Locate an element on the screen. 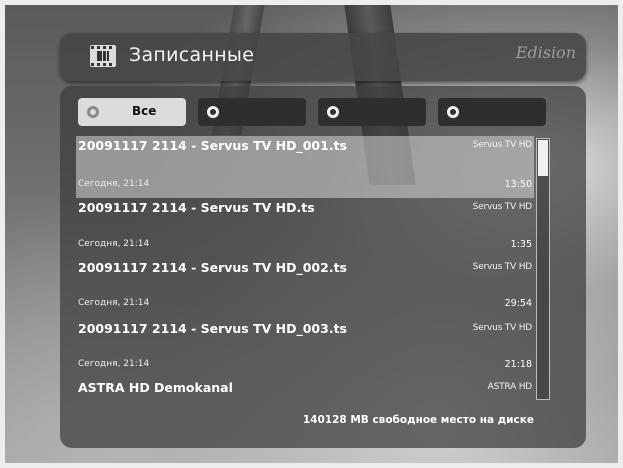  tab-all: Все is located at coordinates (132, 112).